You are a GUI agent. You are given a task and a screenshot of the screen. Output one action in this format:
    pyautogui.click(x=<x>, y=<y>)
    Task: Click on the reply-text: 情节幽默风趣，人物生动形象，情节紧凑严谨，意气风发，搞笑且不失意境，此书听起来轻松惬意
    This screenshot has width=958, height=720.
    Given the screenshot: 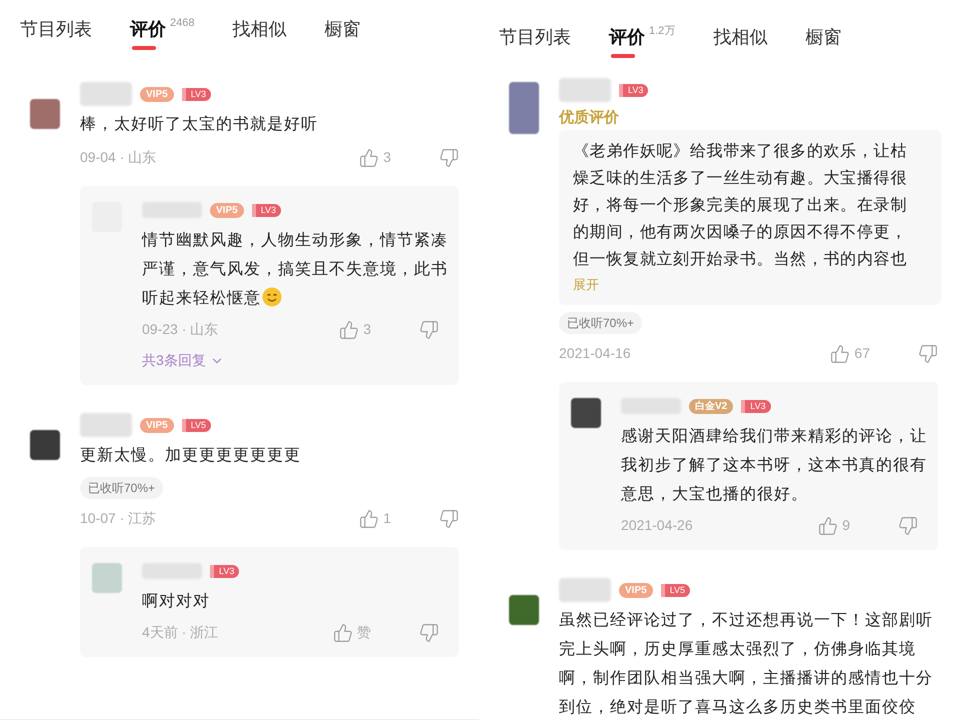 What is the action you would take?
    pyautogui.click(x=295, y=269)
    